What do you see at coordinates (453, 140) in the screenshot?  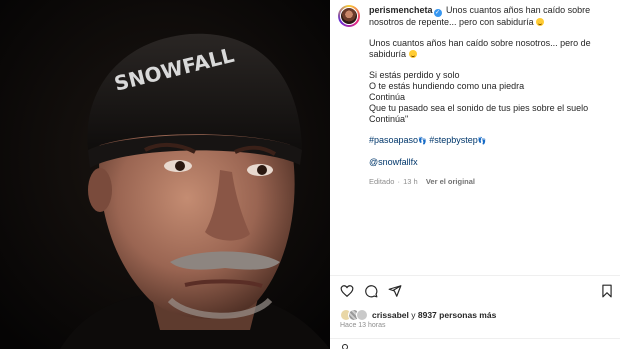 I see `hashtag-link: #stepbystep` at bounding box center [453, 140].